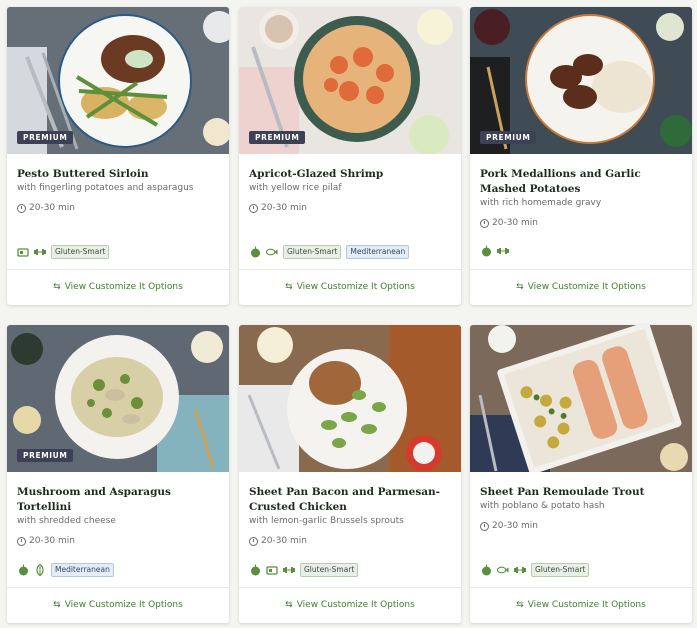 The width and height of the screenshot is (697, 628). Describe the element at coordinates (119, 174) in the screenshot. I see `meal-title: Pesto Buttered Sirloin` at that location.